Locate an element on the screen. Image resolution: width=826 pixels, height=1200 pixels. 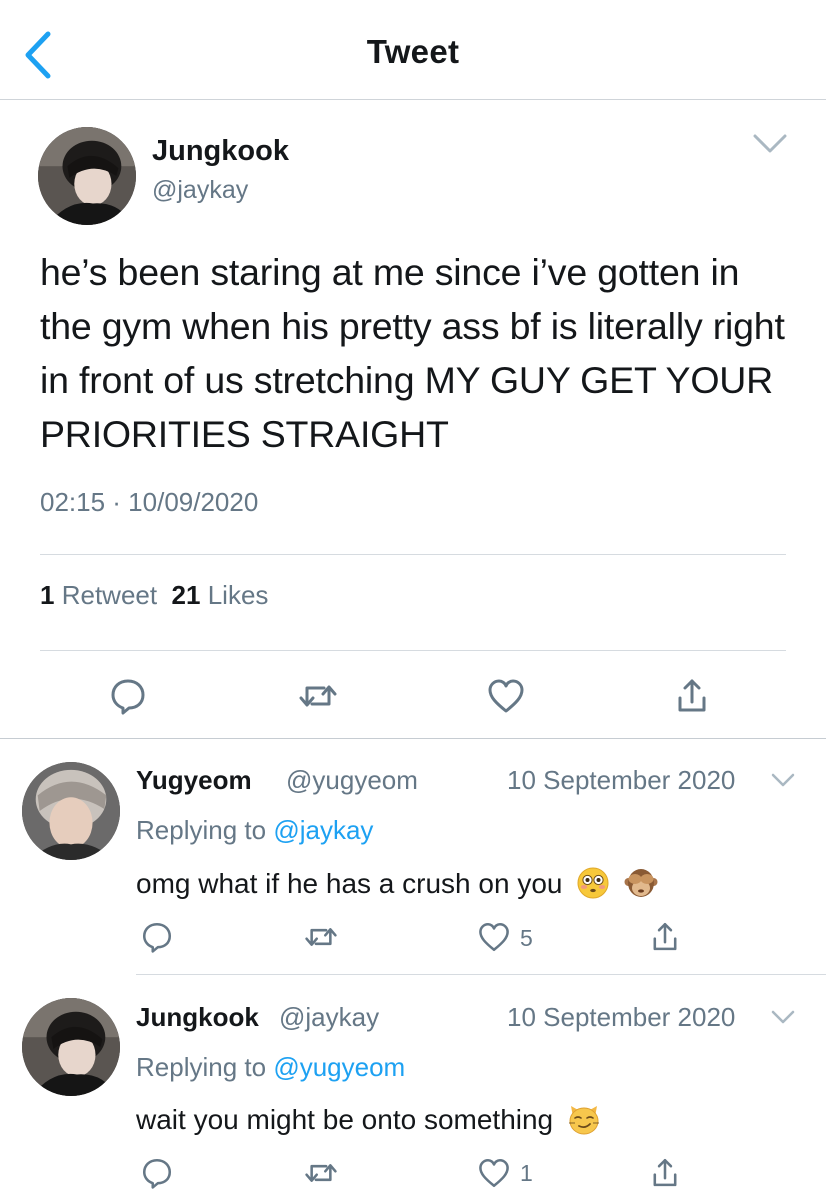
tweet-menu-button is located at coordinates (770, 144).